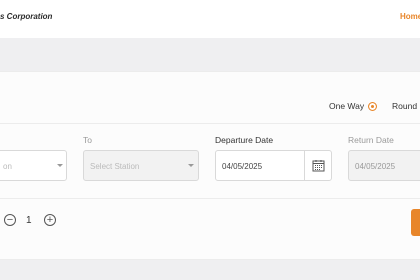  What do you see at coordinates (87, 140) in the screenshot?
I see `to-label: To` at bounding box center [87, 140].